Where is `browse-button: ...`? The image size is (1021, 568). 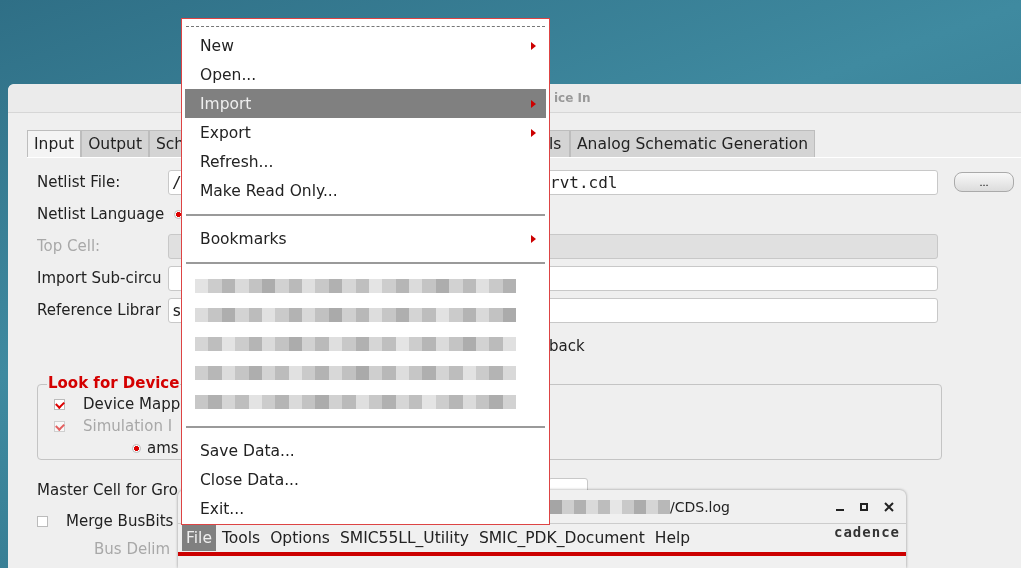
browse-button: ... is located at coordinates (984, 182).